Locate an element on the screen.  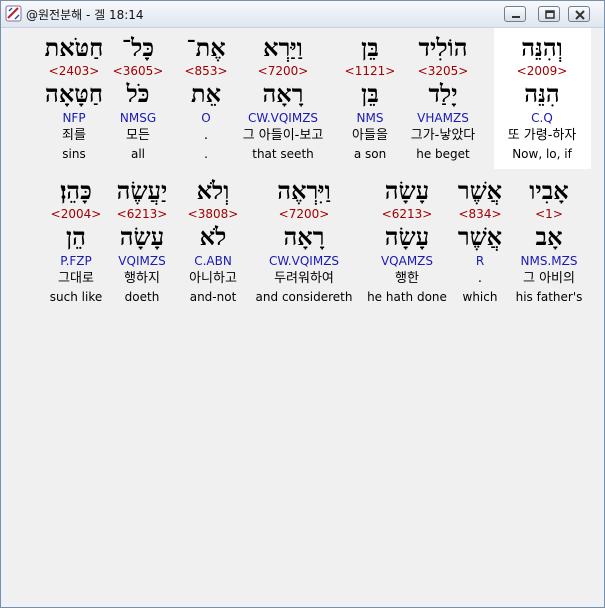
korean-gloss: 그 아들이-보고 is located at coordinates (283, 135).